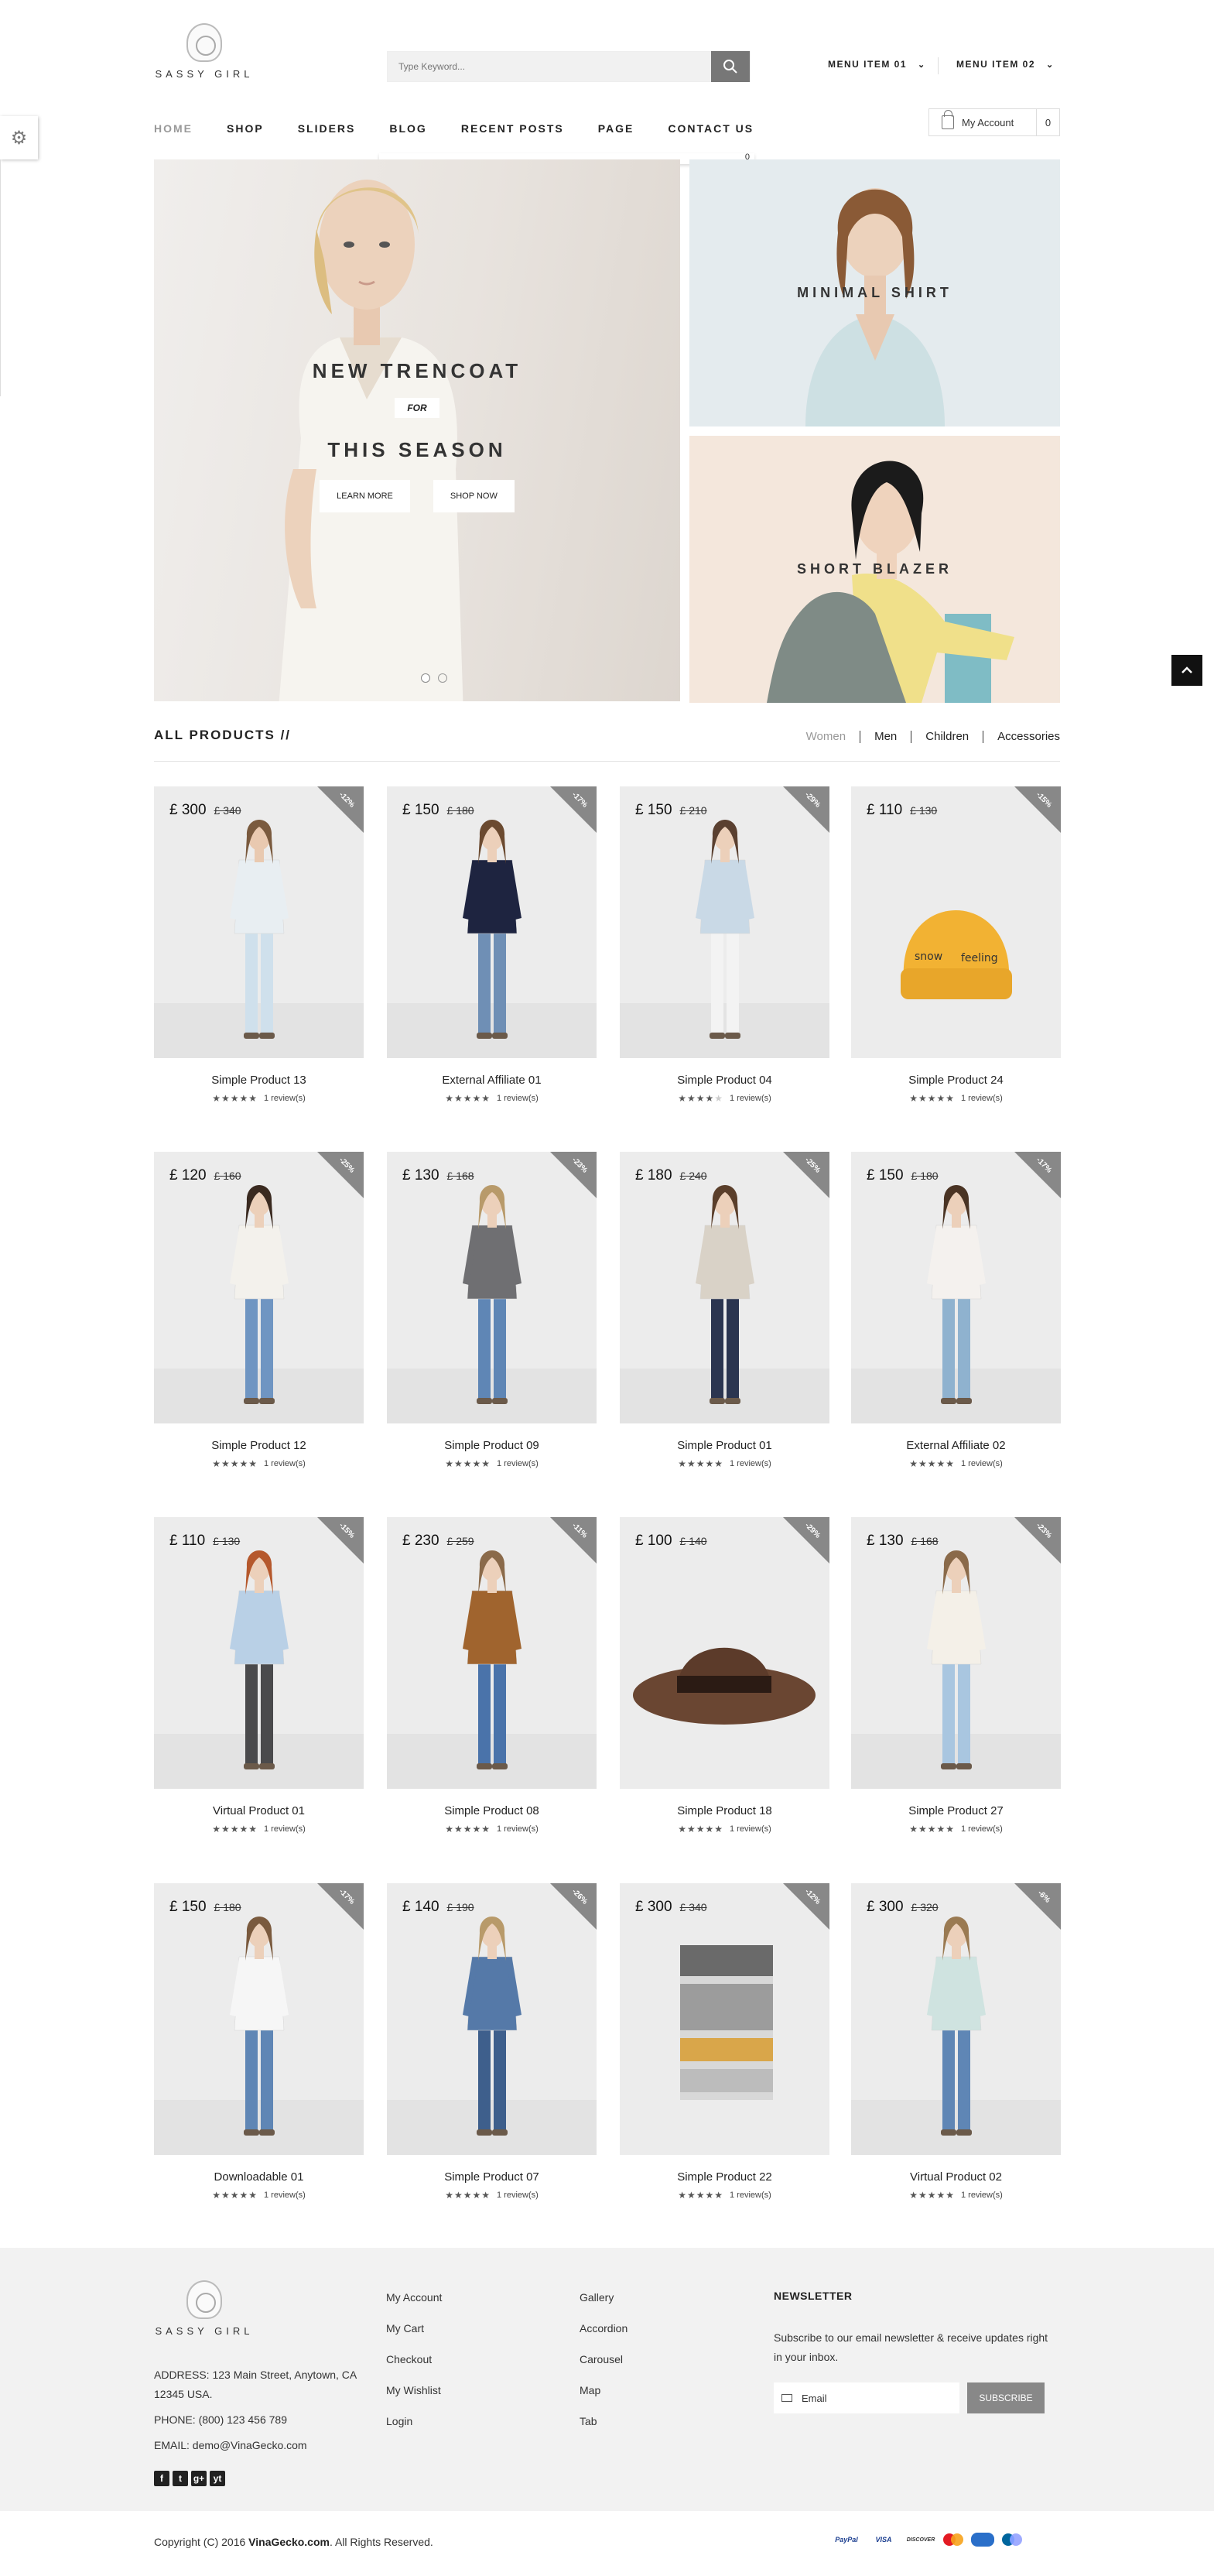 The image size is (1214, 2576). I want to click on banner-minimal-shirt: MINIMAL SHIRT, so click(874, 292).